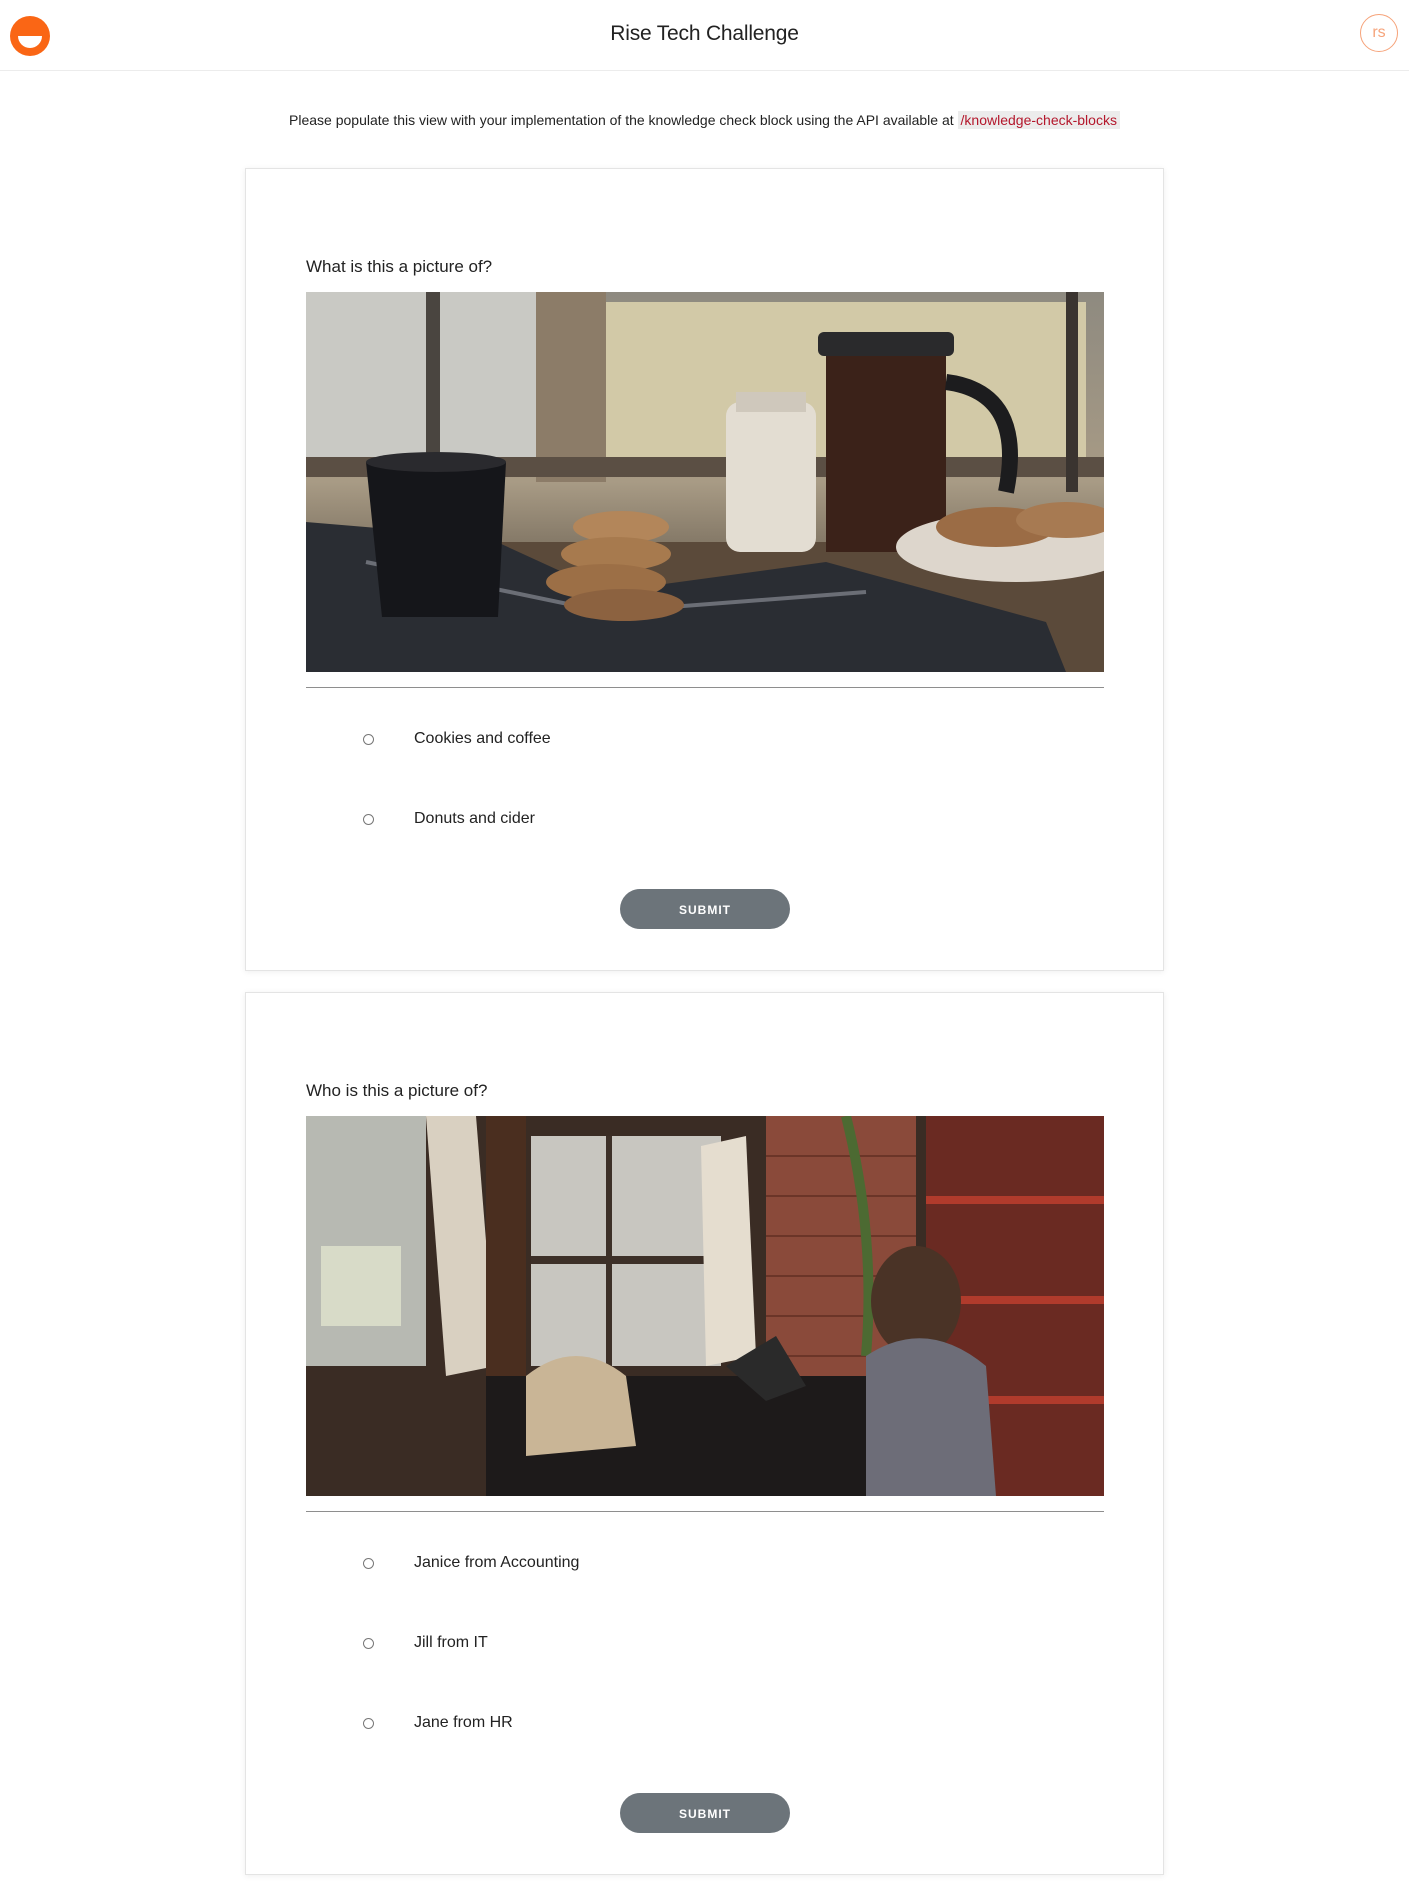  Describe the element at coordinates (497, 1562) in the screenshot. I see `answer-label: Janice from Accounting` at that location.